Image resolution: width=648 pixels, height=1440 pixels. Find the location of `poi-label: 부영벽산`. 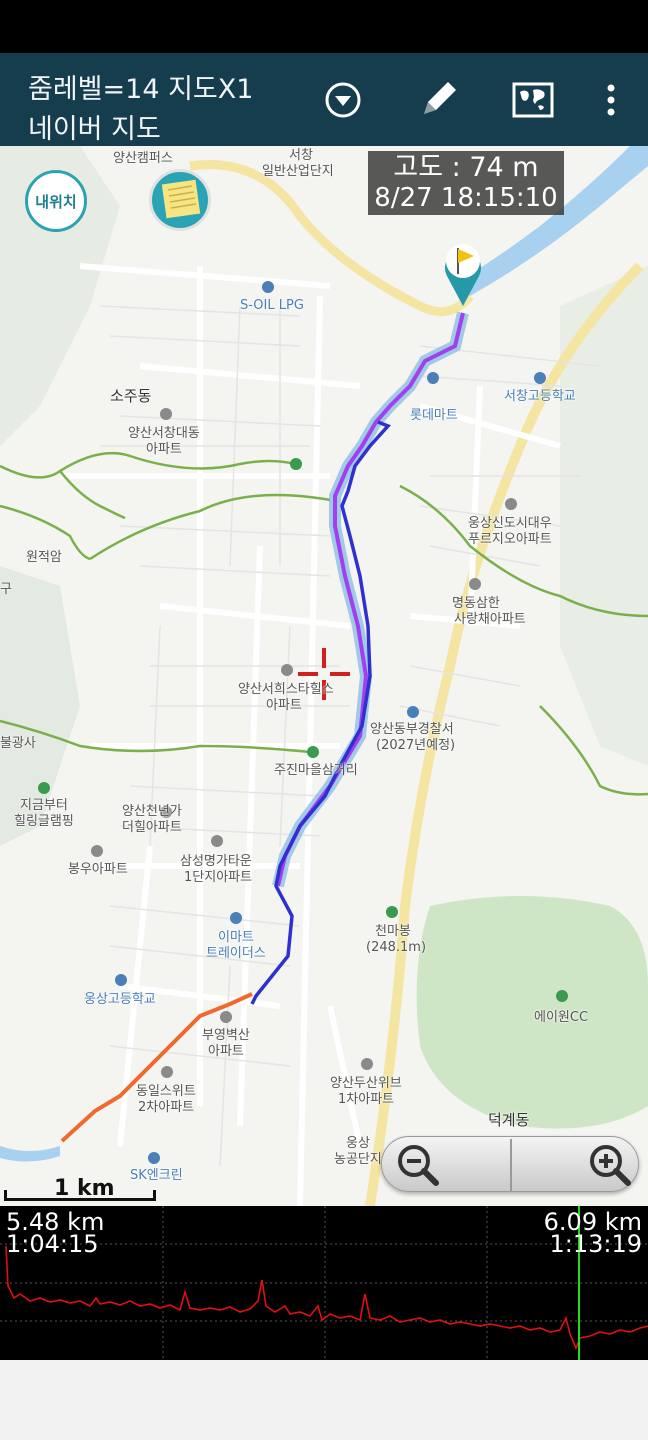

poi-label: 부영벽산 is located at coordinates (226, 1035).